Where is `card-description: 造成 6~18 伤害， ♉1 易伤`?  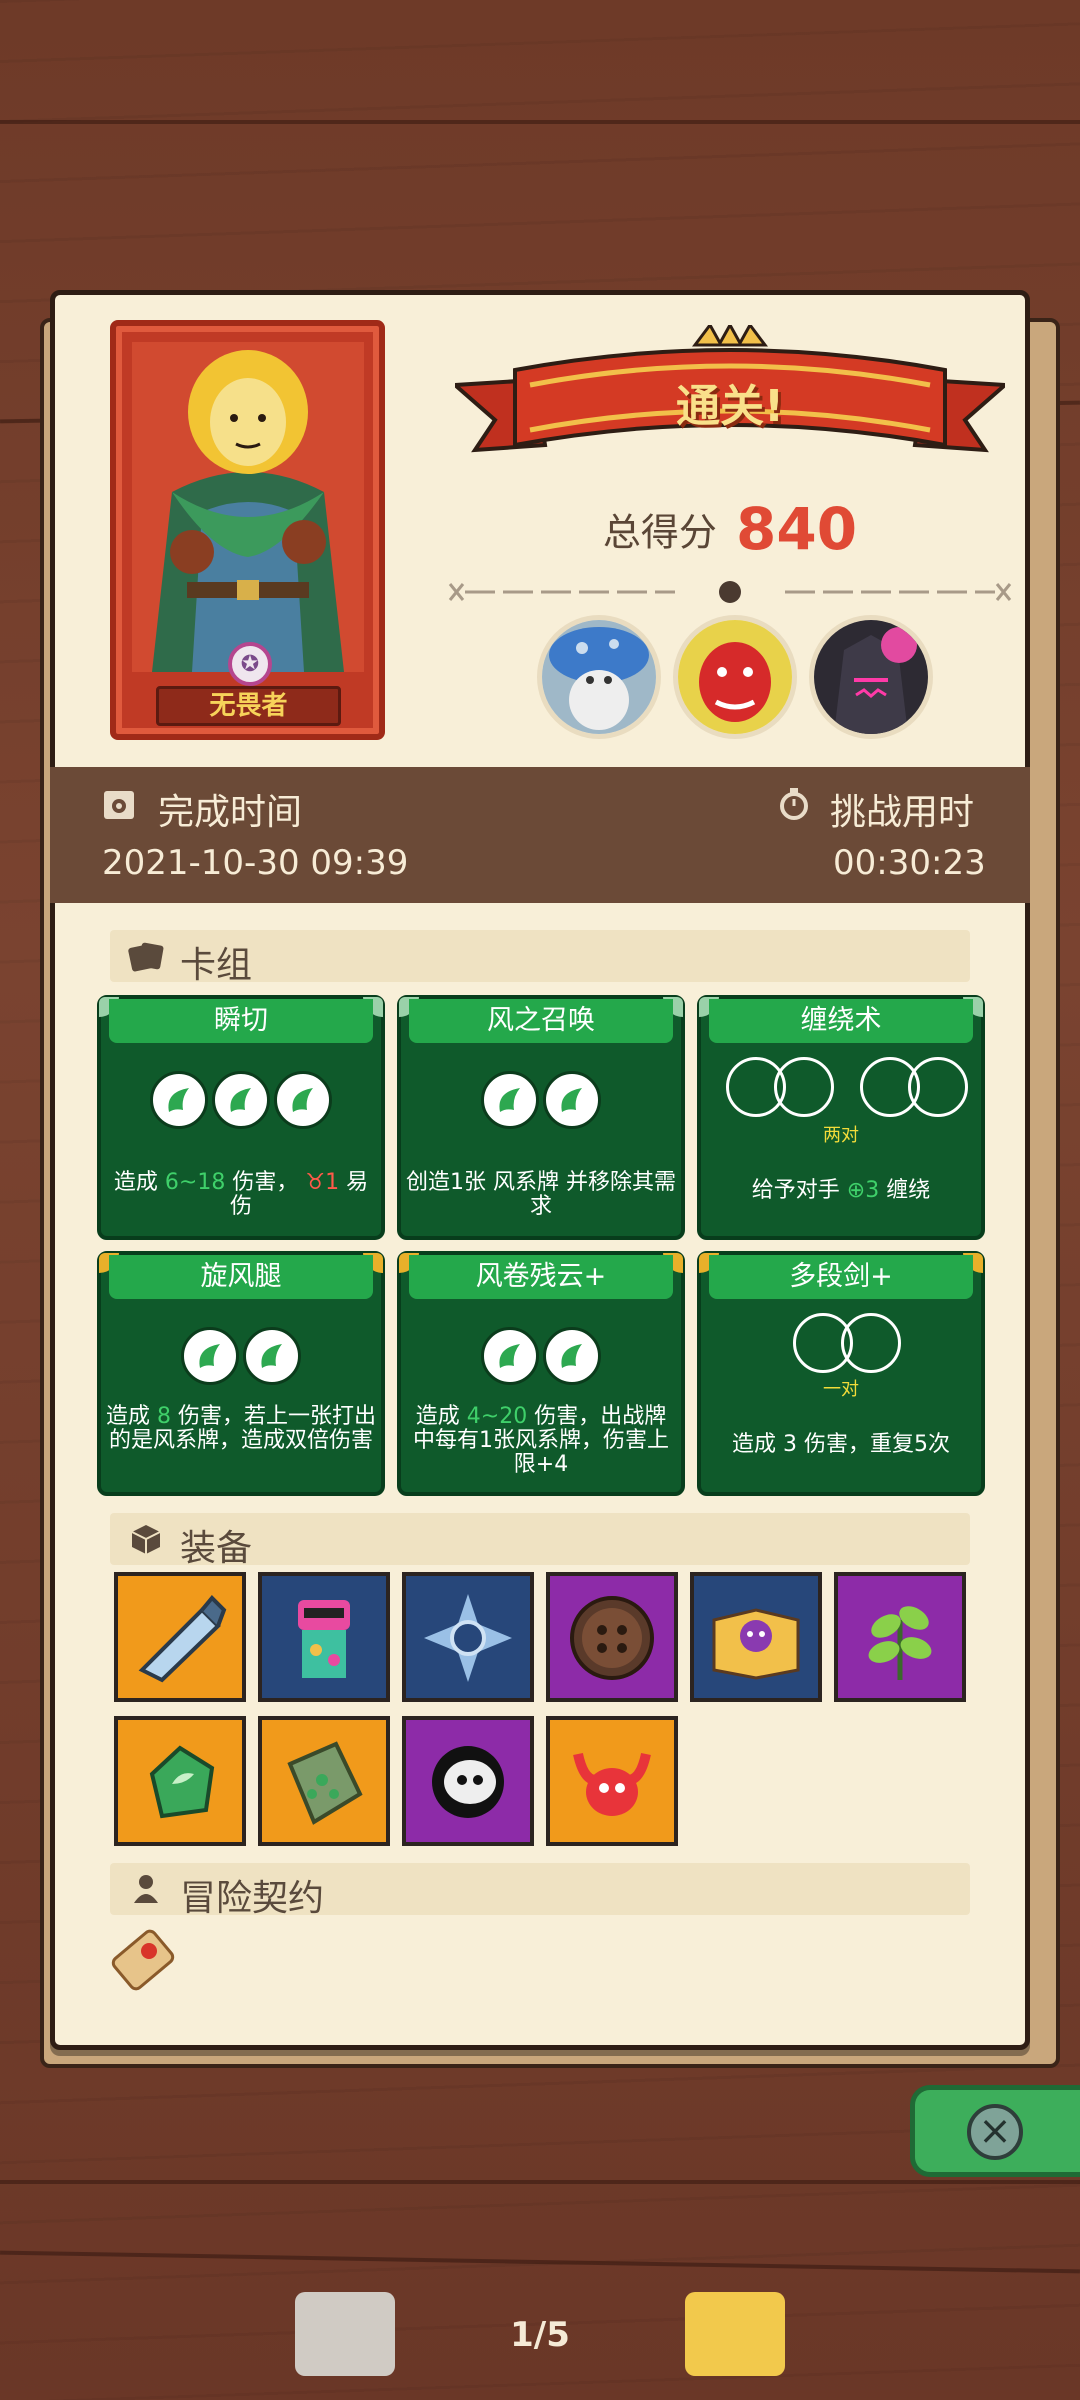
card-description: 造成 6~18 伤害， ♉1 易伤 is located at coordinates (241, 1194).